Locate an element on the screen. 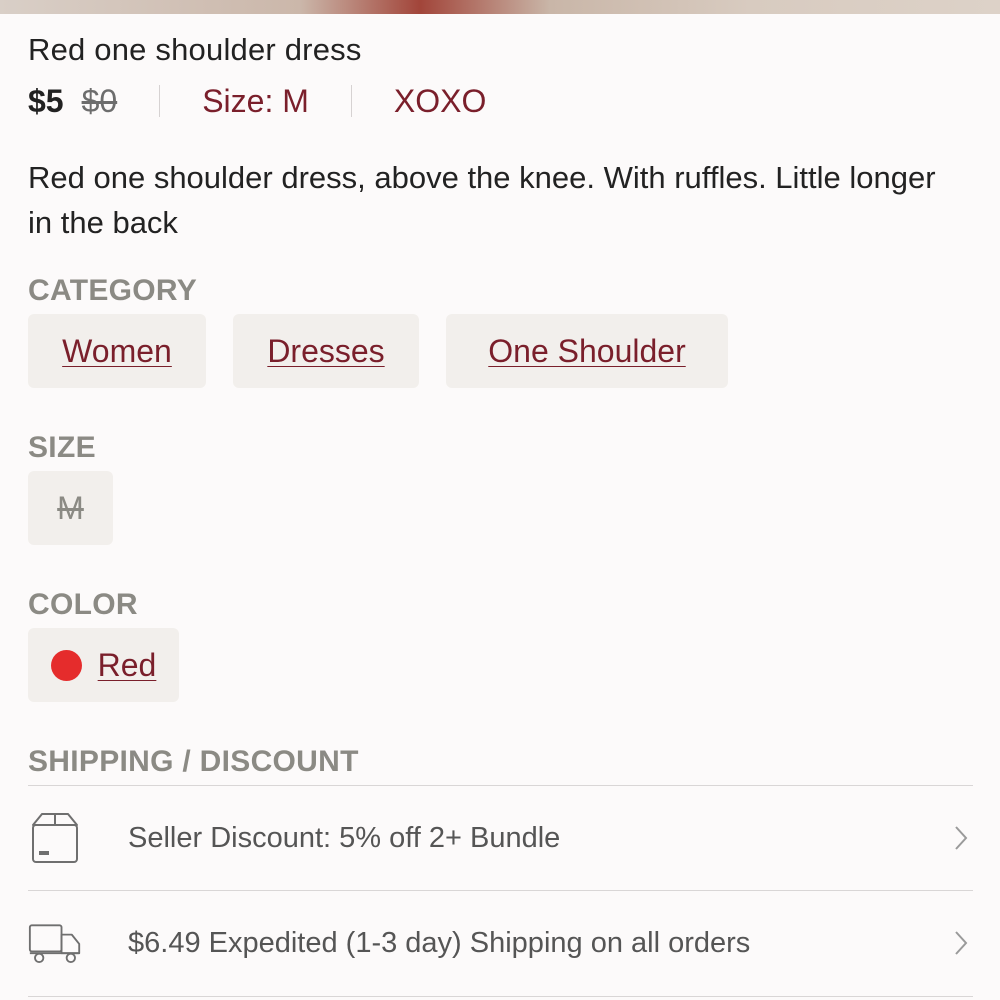  price-row: $5 $0 Size: M XOXO is located at coordinates (257, 101).